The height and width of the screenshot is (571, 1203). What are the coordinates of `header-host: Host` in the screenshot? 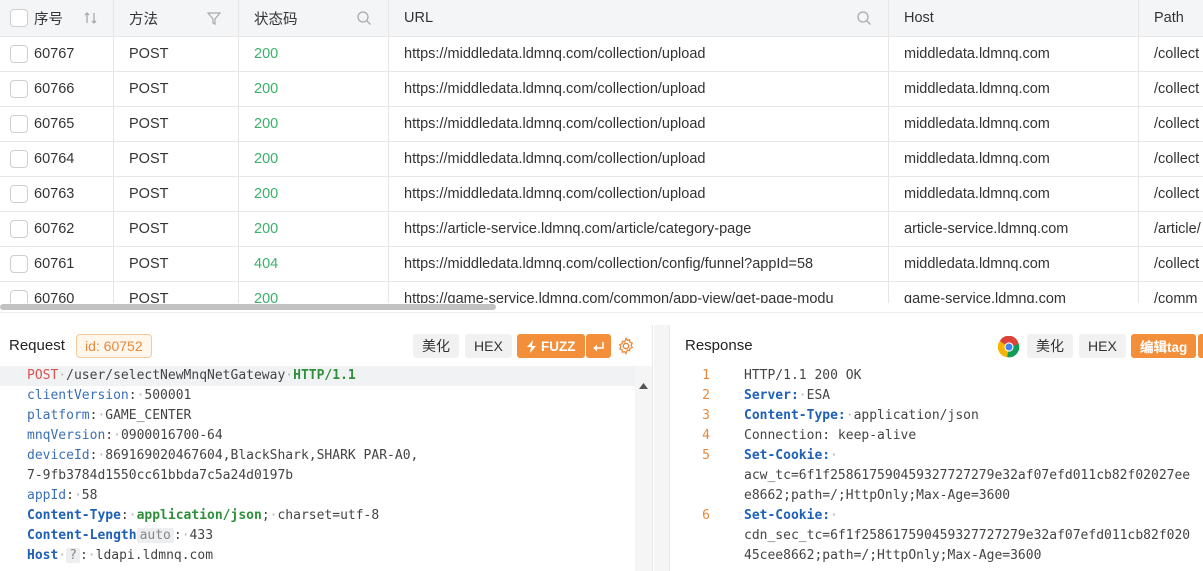 It's located at (1014, 18).